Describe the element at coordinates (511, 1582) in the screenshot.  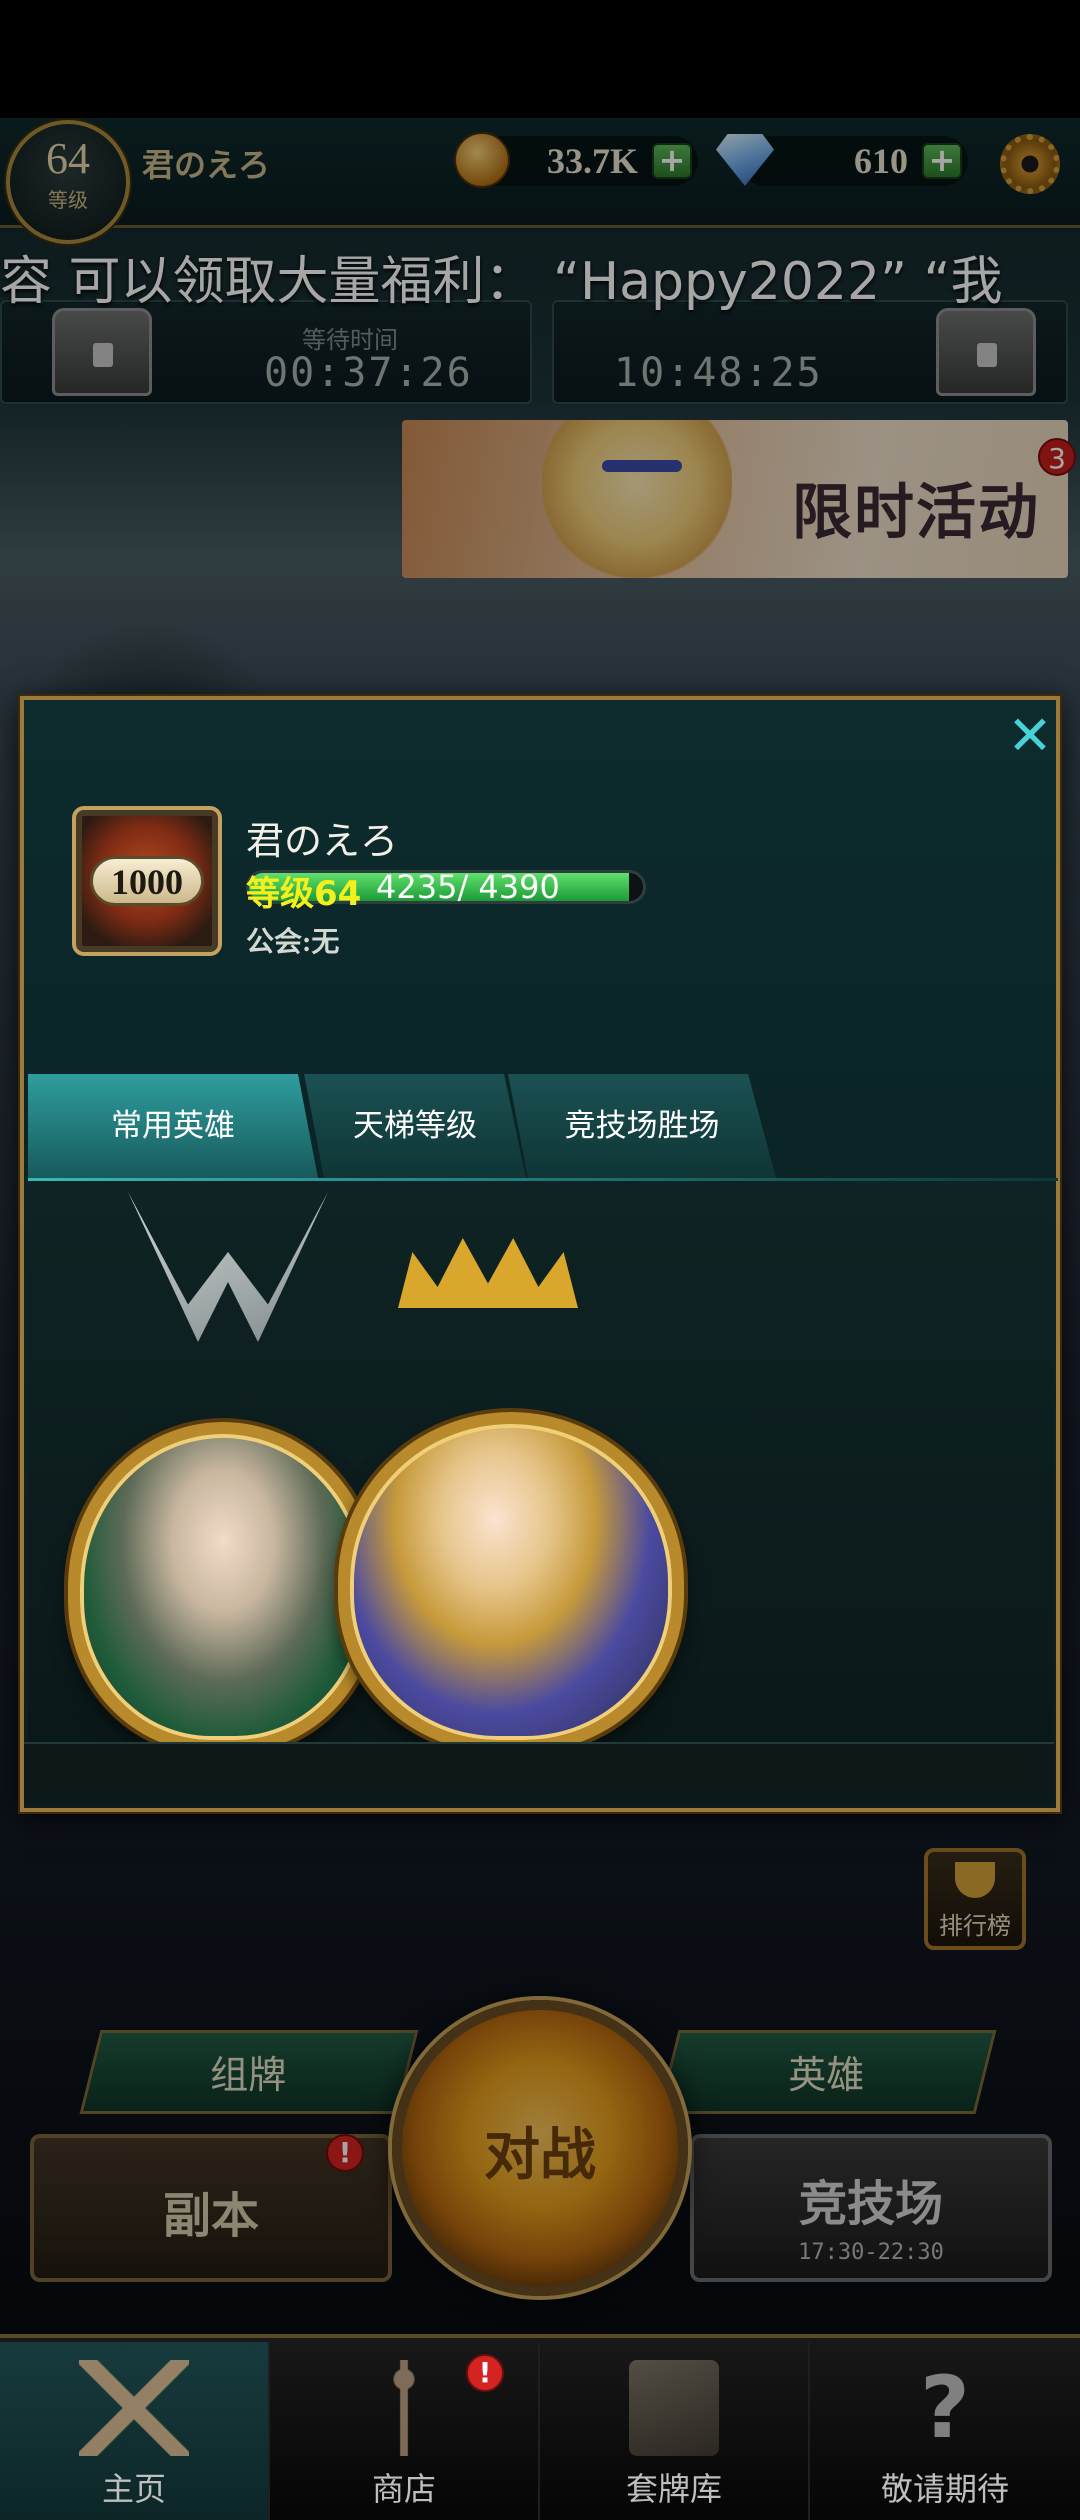
I see `hero-portrait-queen` at that location.